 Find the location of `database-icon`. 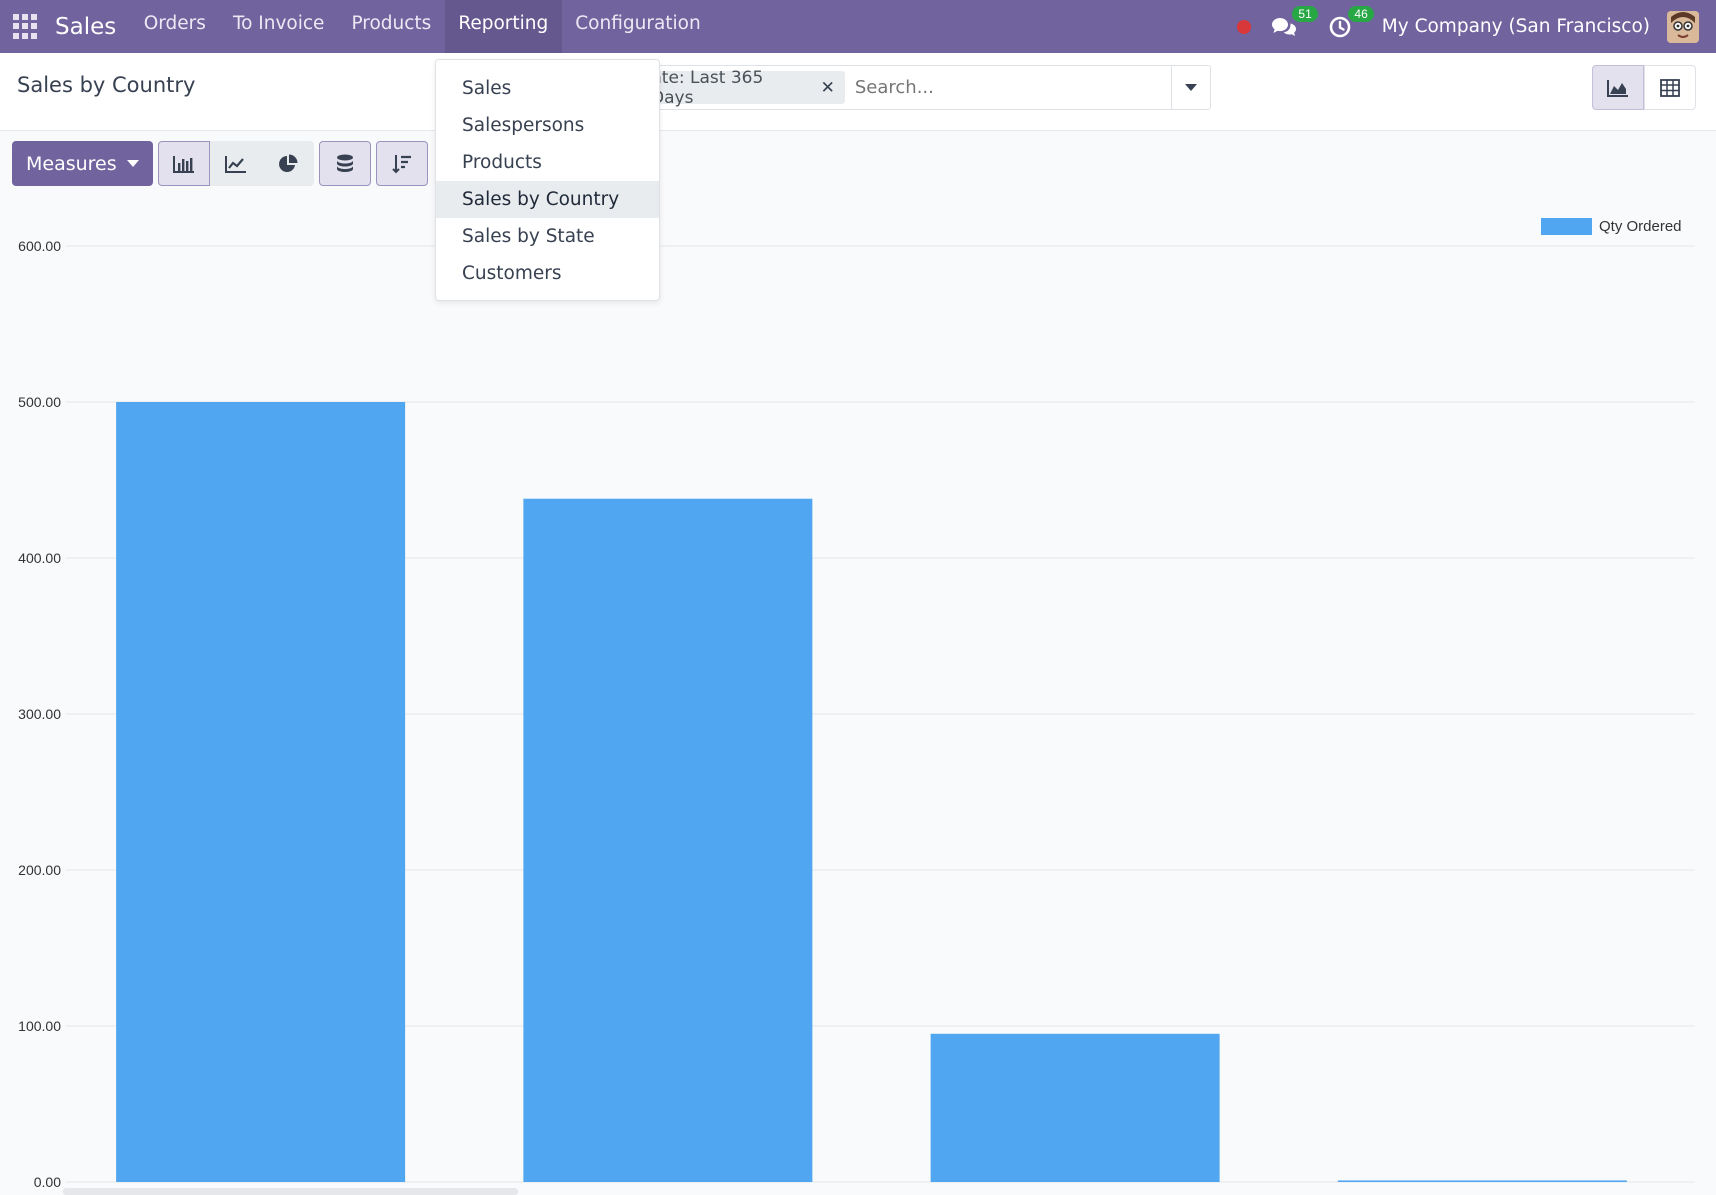

database-icon is located at coordinates (344, 163).